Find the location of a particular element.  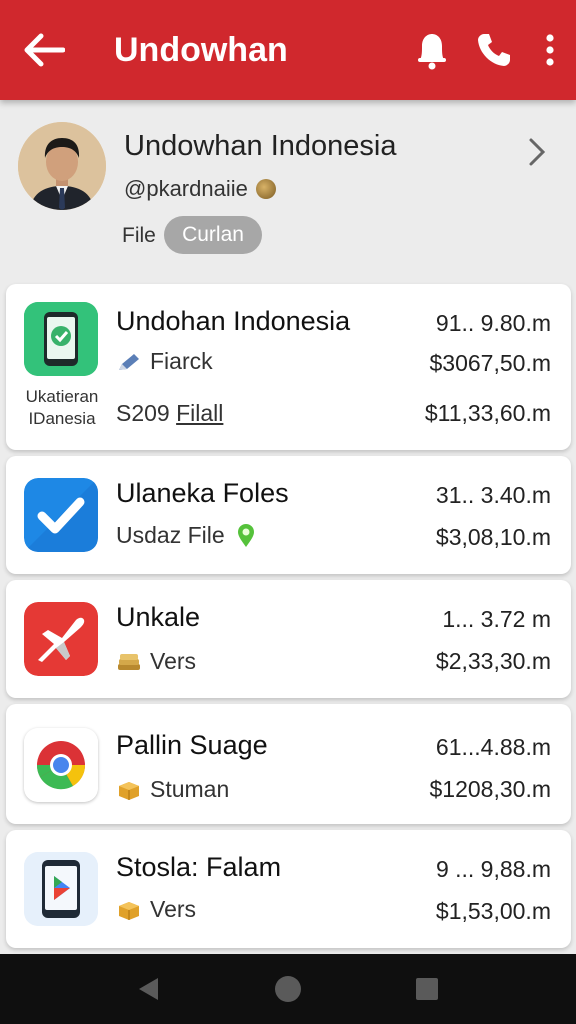

item-subtitle-row: Fiarck is located at coordinates (164, 361).